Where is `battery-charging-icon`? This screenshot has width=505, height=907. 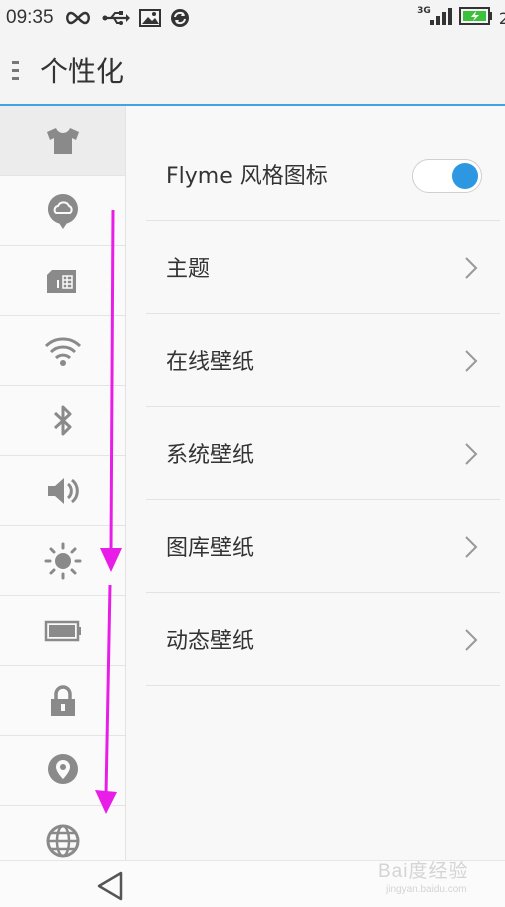
battery-charging-icon is located at coordinates (475, 18).